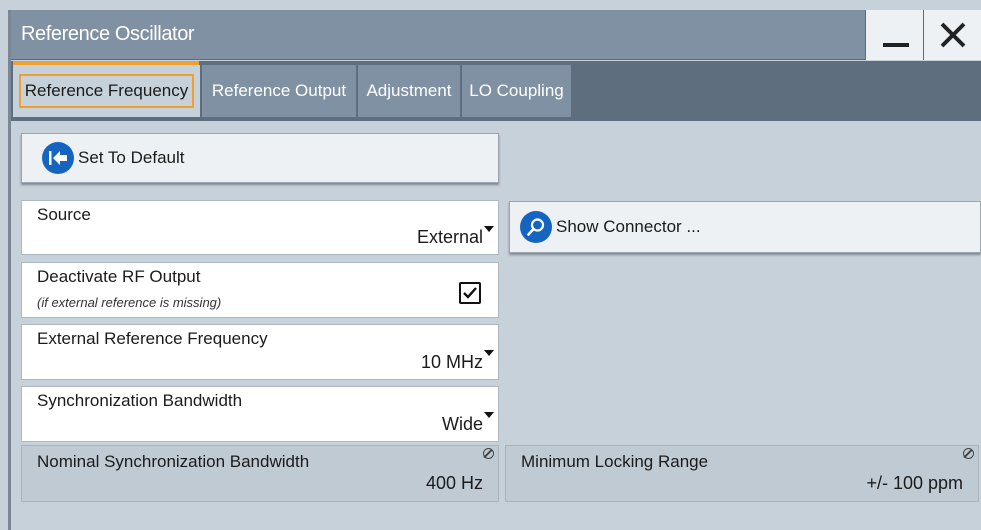 The image size is (981, 530). What do you see at coordinates (119, 276) in the screenshot?
I see `field-label: Deactivate RF Output` at bounding box center [119, 276].